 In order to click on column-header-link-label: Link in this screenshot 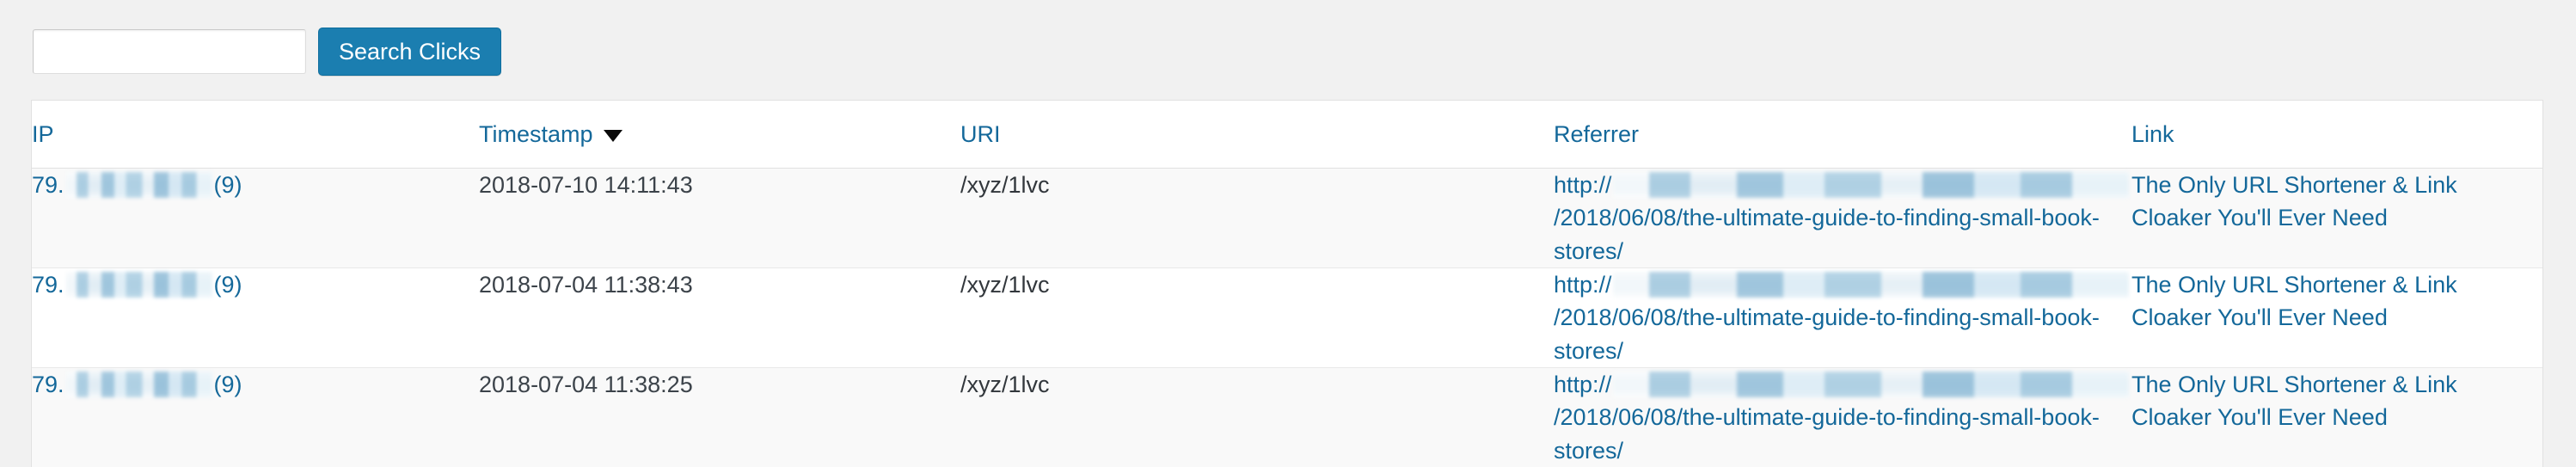, I will do `click(2152, 134)`.